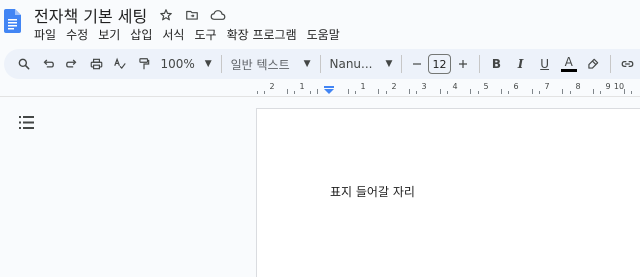 This screenshot has height=277, width=640. What do you see at coordinates (166, 15) in the screenshot?
I see `star-icon` at bounding box center [166, 15].